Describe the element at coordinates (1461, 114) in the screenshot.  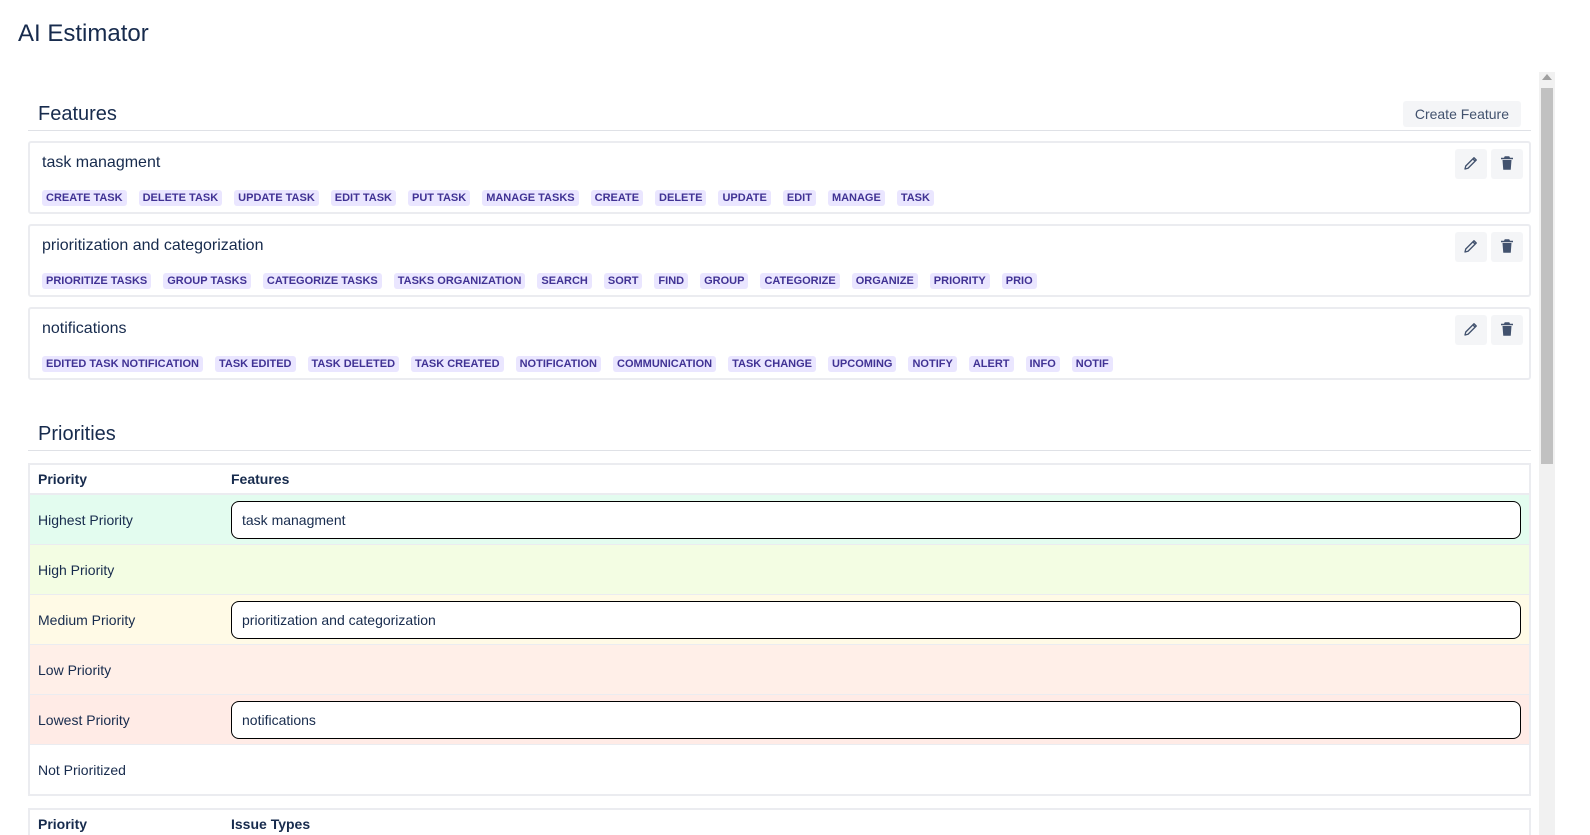
I see `create-feature-button: Create Feature` at that location.